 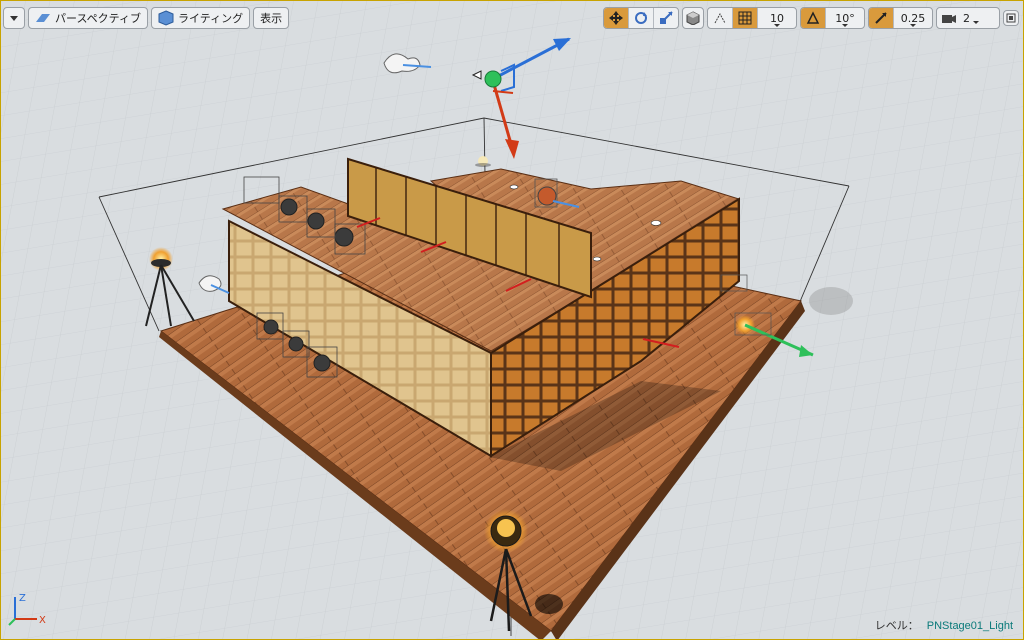 I want to click on scale-snap-icon, so click(x=881, y=18).